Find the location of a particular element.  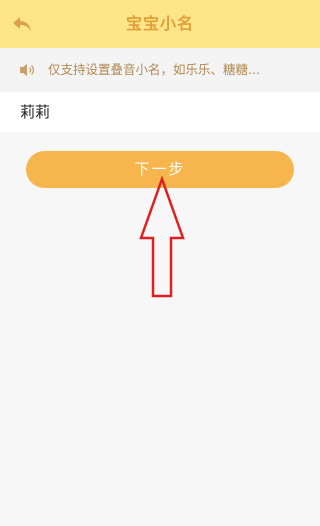

annotation-up-arrow is located at coordinates (162, 237).